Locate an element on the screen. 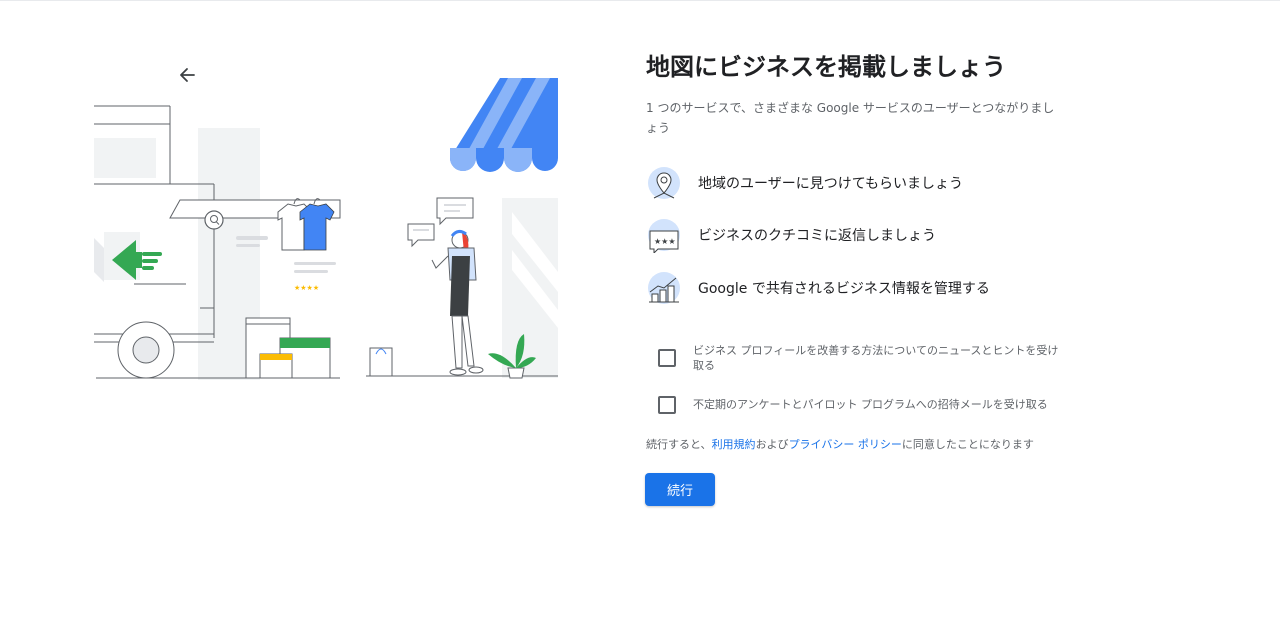  legal-prefix: 続行すると、 is located at coordinates (679, 444).